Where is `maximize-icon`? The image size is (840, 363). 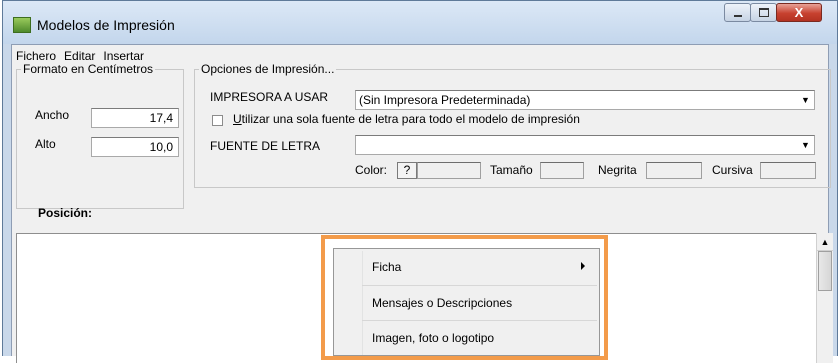
maximize-icon is located at coordinates (763, 12).